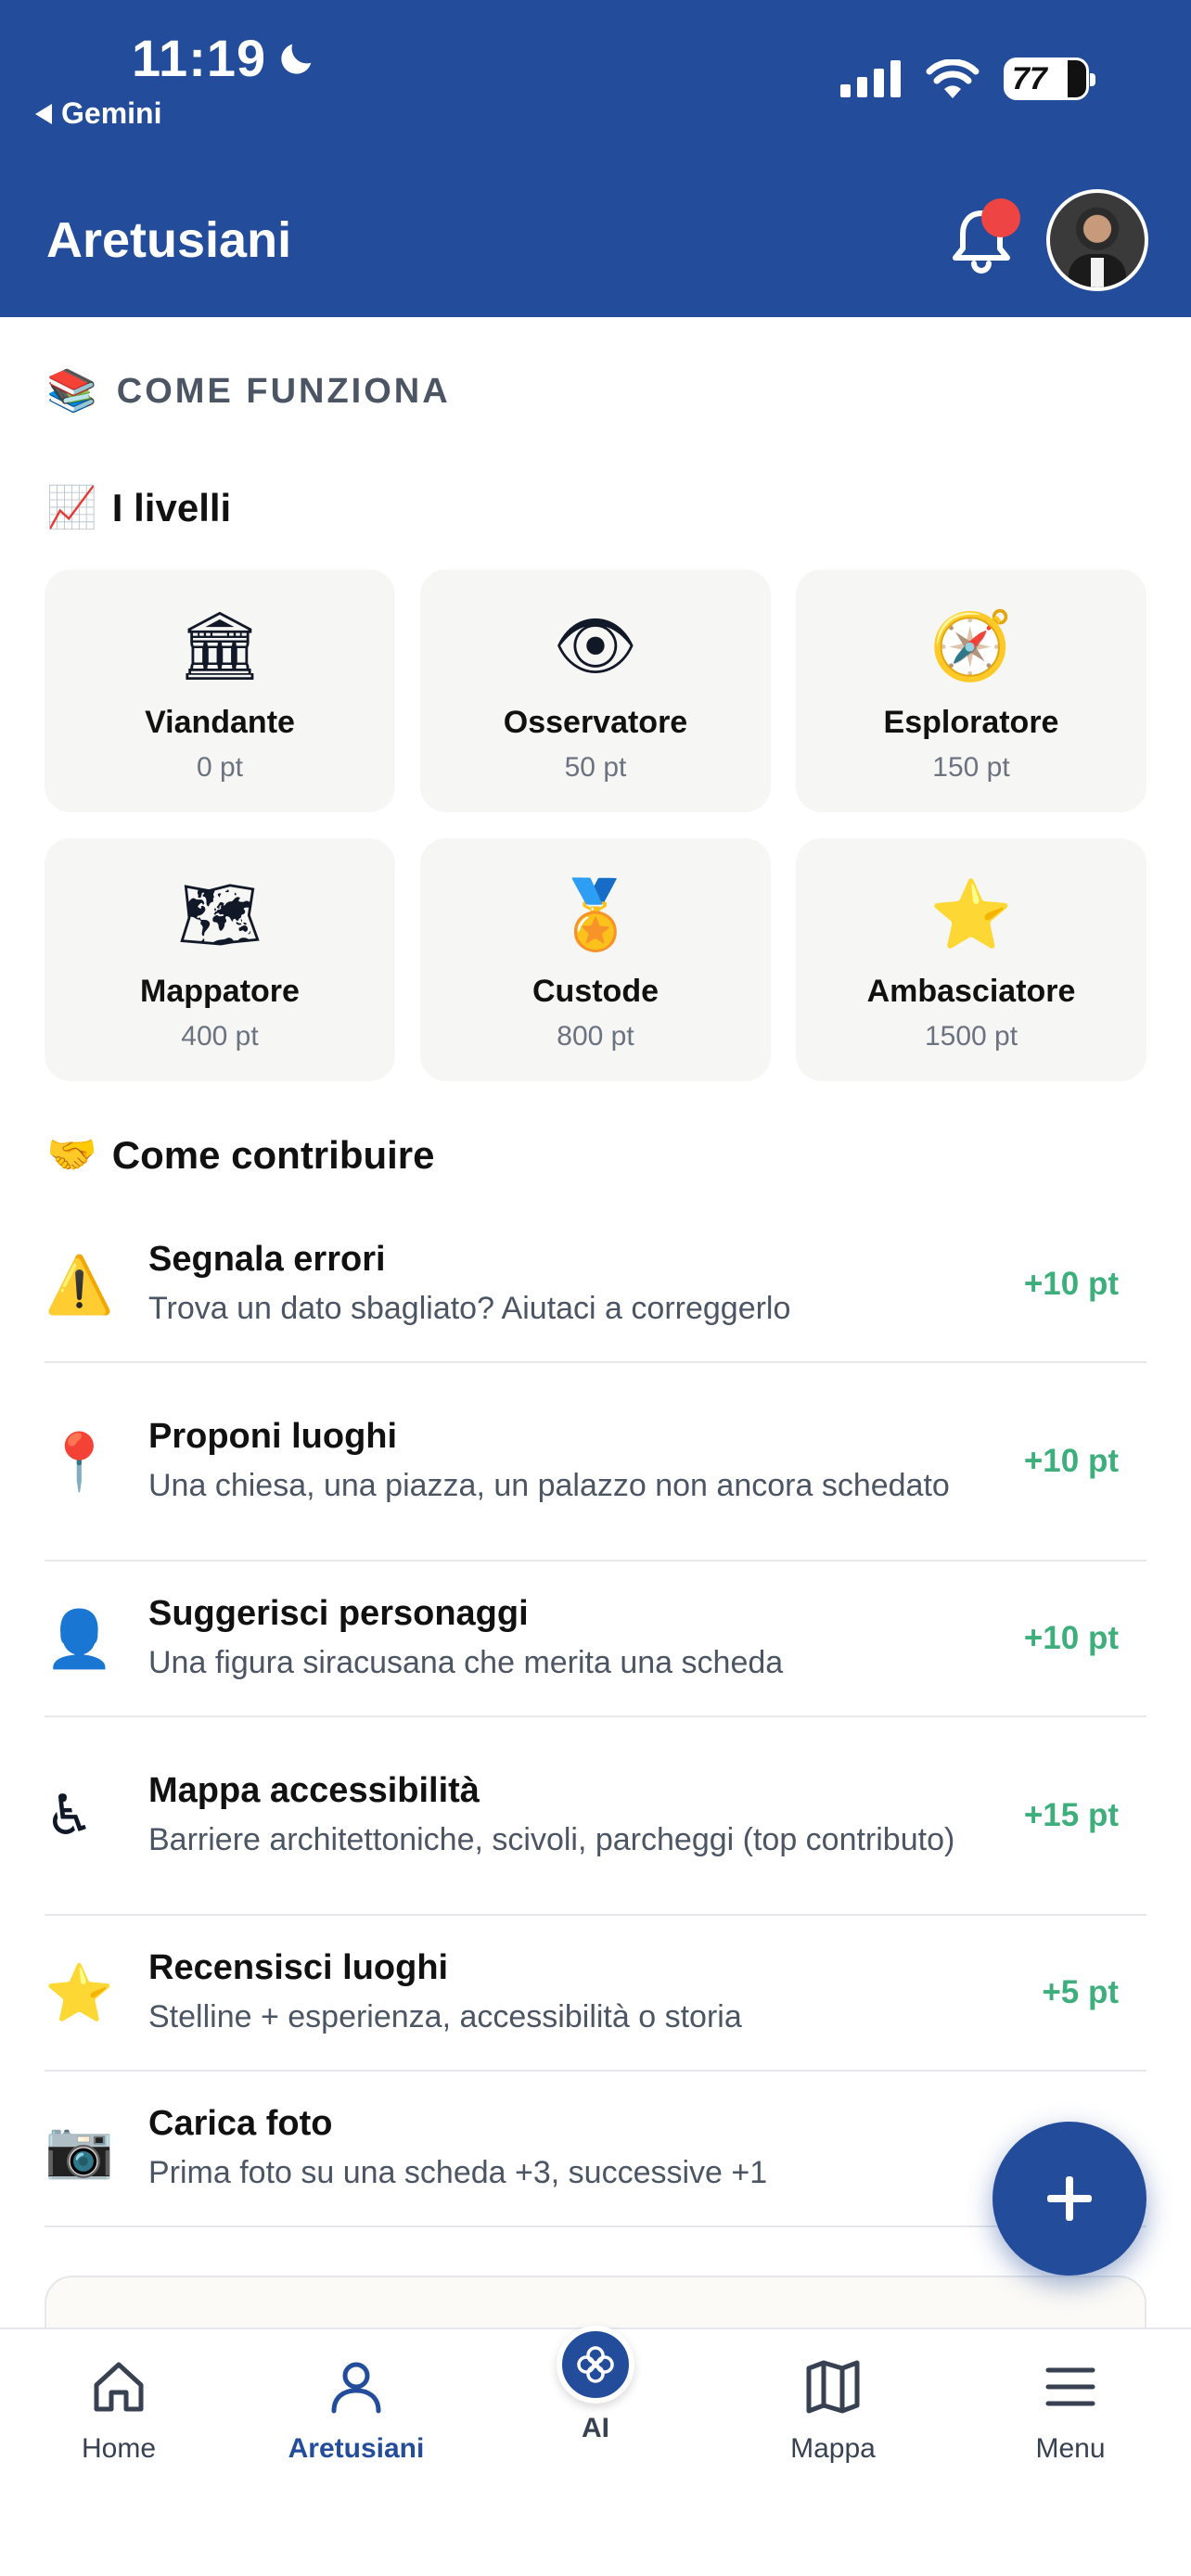 This screenshot has height=2576, width=1191. Describe the element at coordinates (833, 2387) in the screenshot. I see `map-icon` at that location.